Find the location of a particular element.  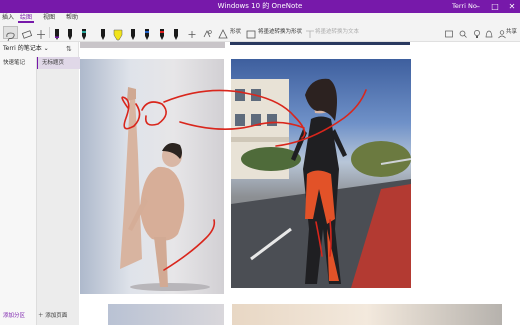

search-icon is located at coordinates (463, 32).